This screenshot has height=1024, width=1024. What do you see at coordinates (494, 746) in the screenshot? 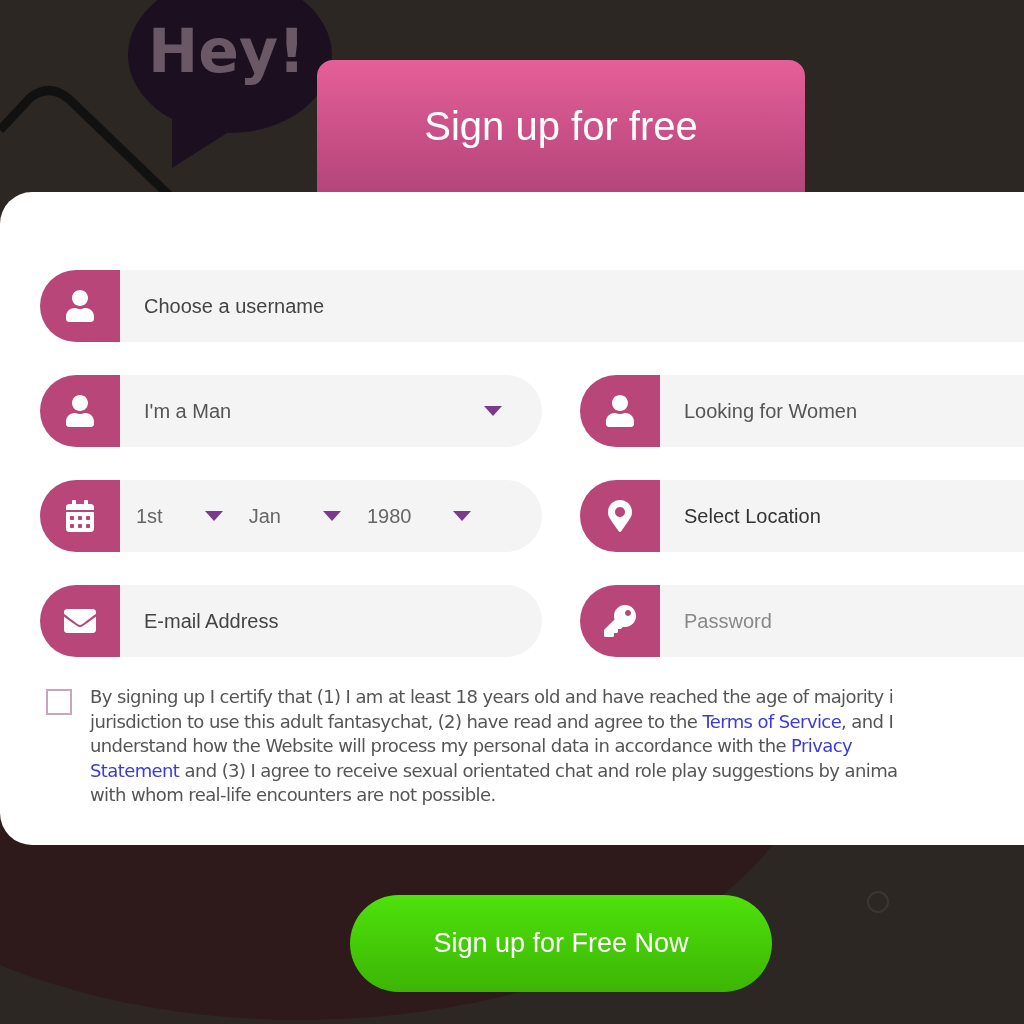
I see `consent-text: By signing up I certify that (1) I am at least 18 years old and have reached the age of majority i jurisdiction to use this adult fantasychat, (2) have read and agree to the Terms of Service, and I understand how the Website will process my personal data in accordance with the Privacy Statement and (3) I agree to receive sexual orientated chat and role play suggestions by anima with whom real-life encounters are not possible.` at bounding box center [494, 746].